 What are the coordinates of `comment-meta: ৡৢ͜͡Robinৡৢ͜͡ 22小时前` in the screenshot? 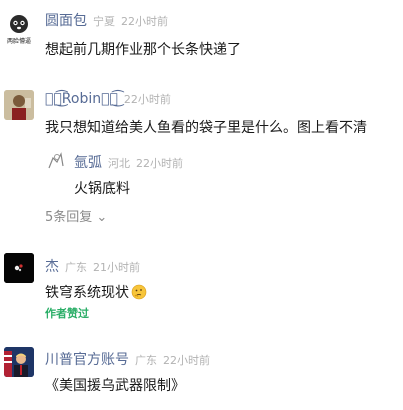 It's located at (108, 99).